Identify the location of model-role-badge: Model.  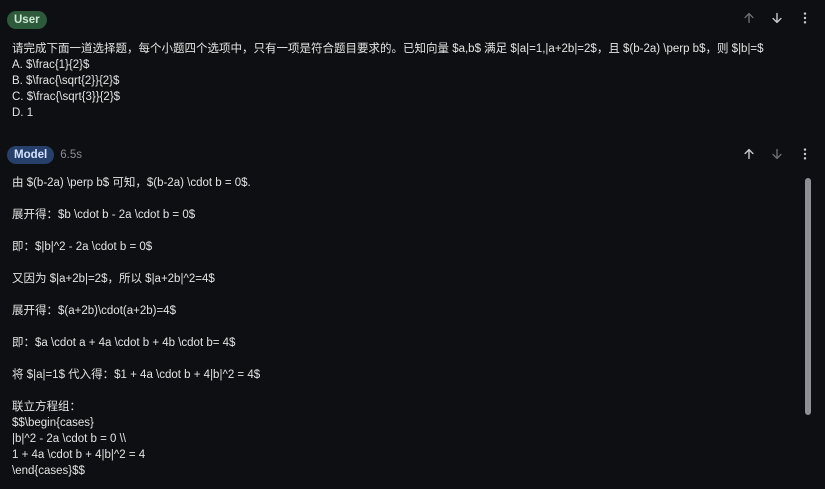
(31, 155).